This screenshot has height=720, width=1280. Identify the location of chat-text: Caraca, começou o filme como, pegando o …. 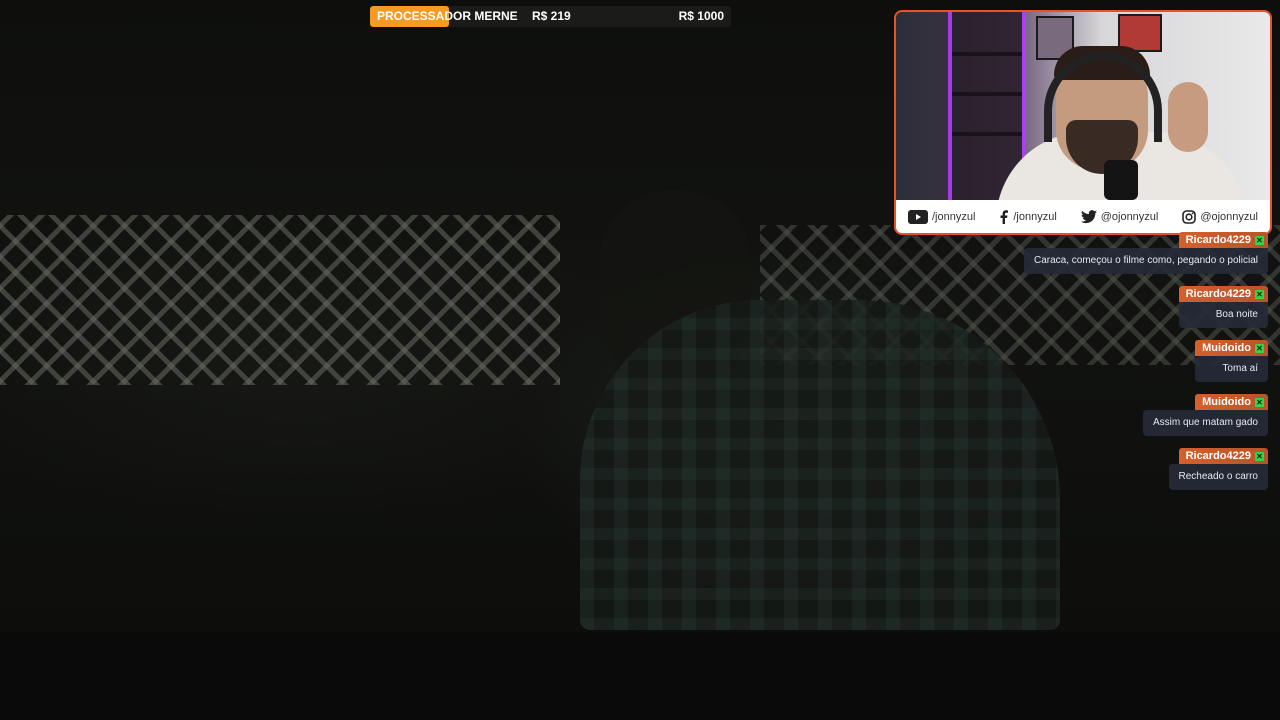
(1145, 261).